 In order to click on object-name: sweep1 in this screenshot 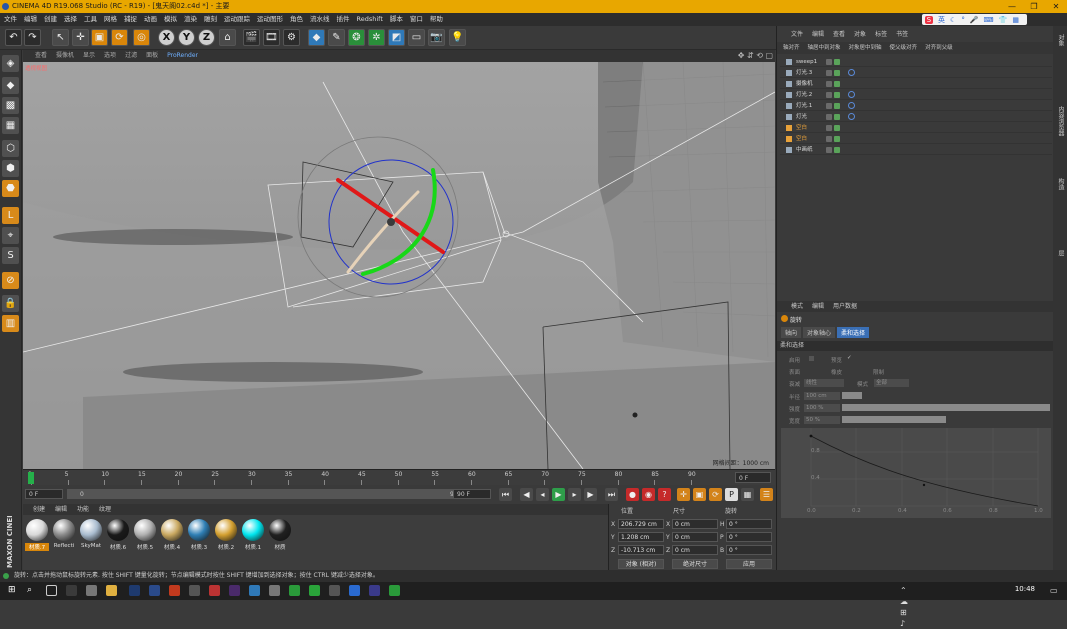, I will do `click(806, 62)`.